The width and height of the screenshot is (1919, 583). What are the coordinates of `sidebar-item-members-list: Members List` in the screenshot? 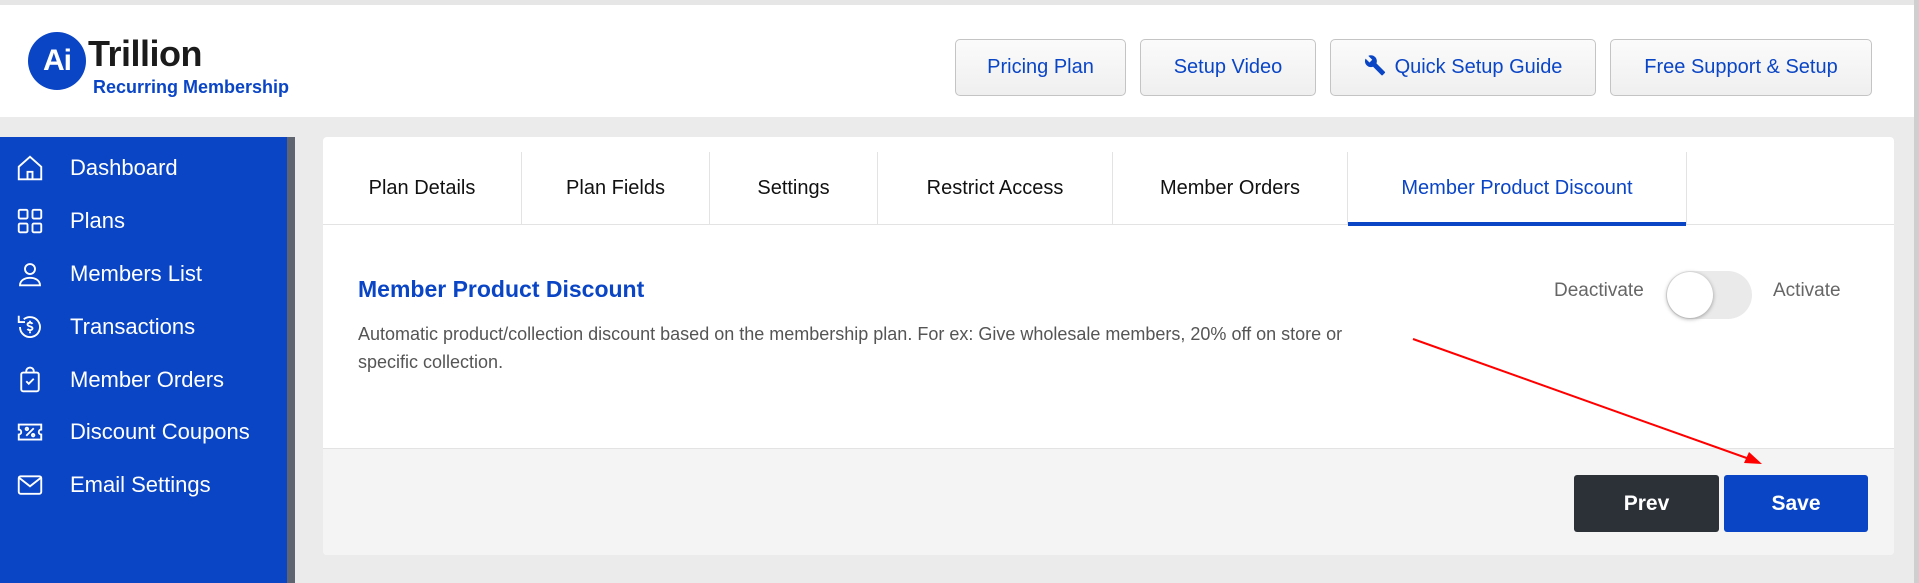 It's located at (143, 274).